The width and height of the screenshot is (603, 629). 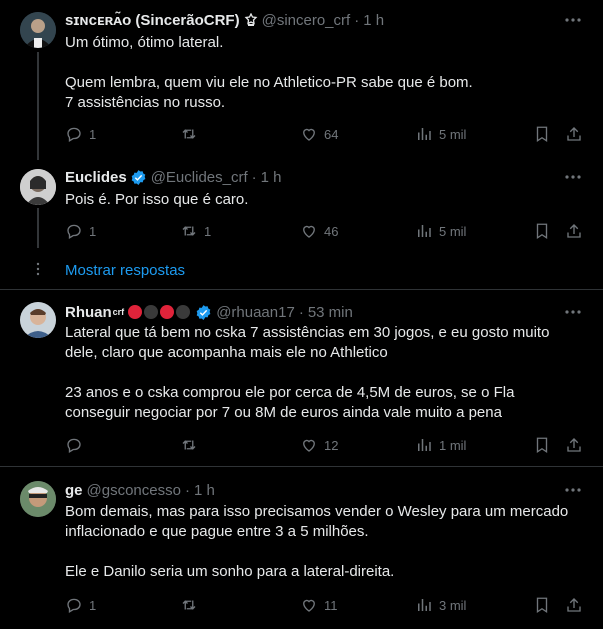 What do you see at coordinates (88, 312) in the screenshot?
I see `author-name: Rhuan` at bounding box center [88, 312].